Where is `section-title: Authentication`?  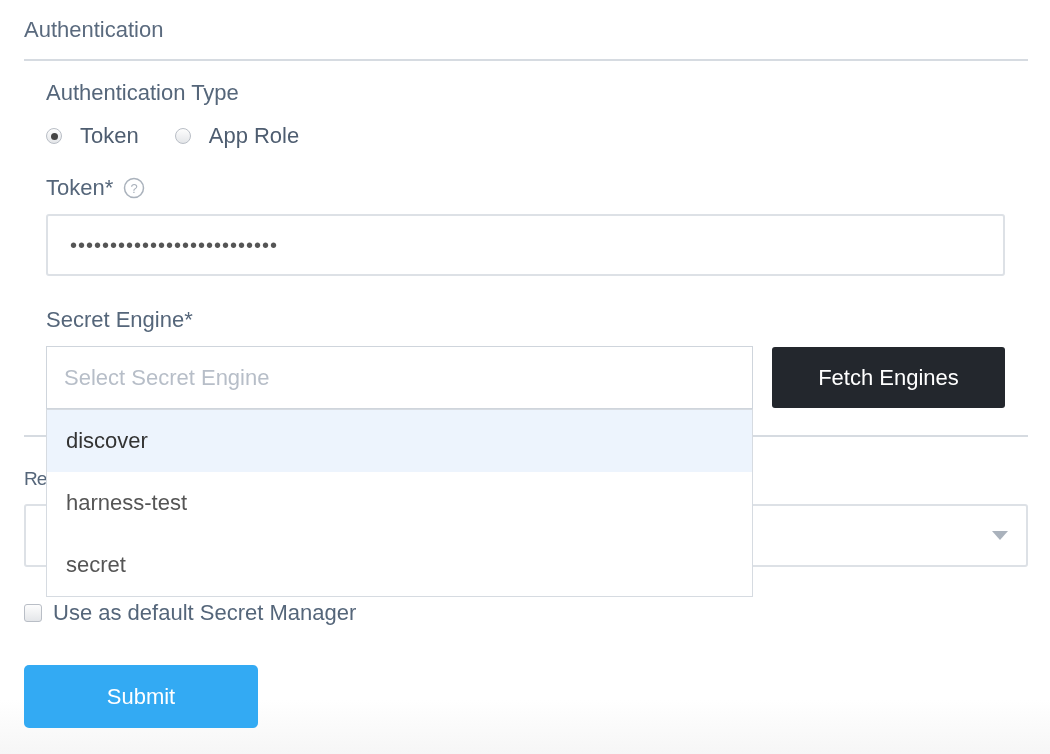 section-title: Authentication is located at coordinates (94, 30).